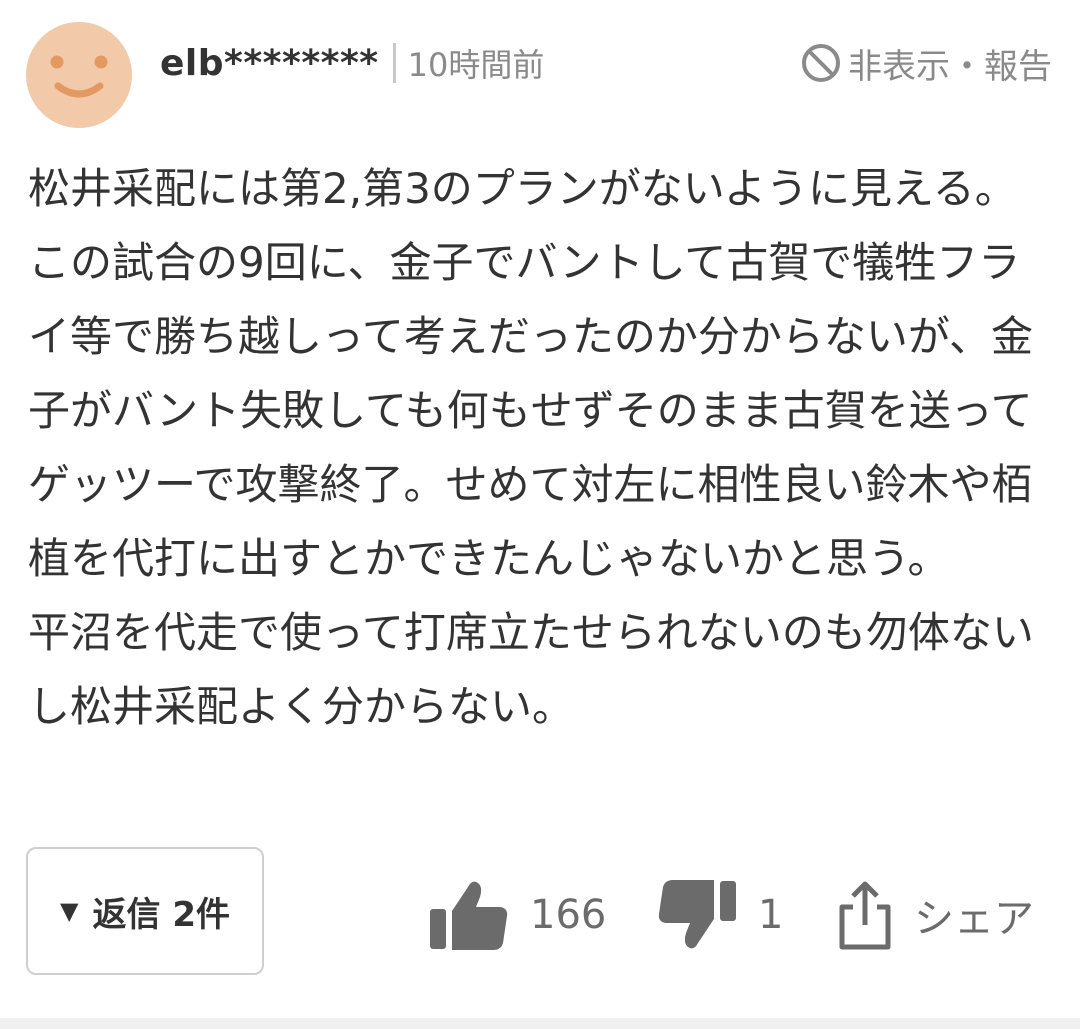 The height and width of the screenshot is (1029, 1080). Describe the element at coordinates (697, 914) in the screenshot. I see `thumbs-down-icon` at that location.